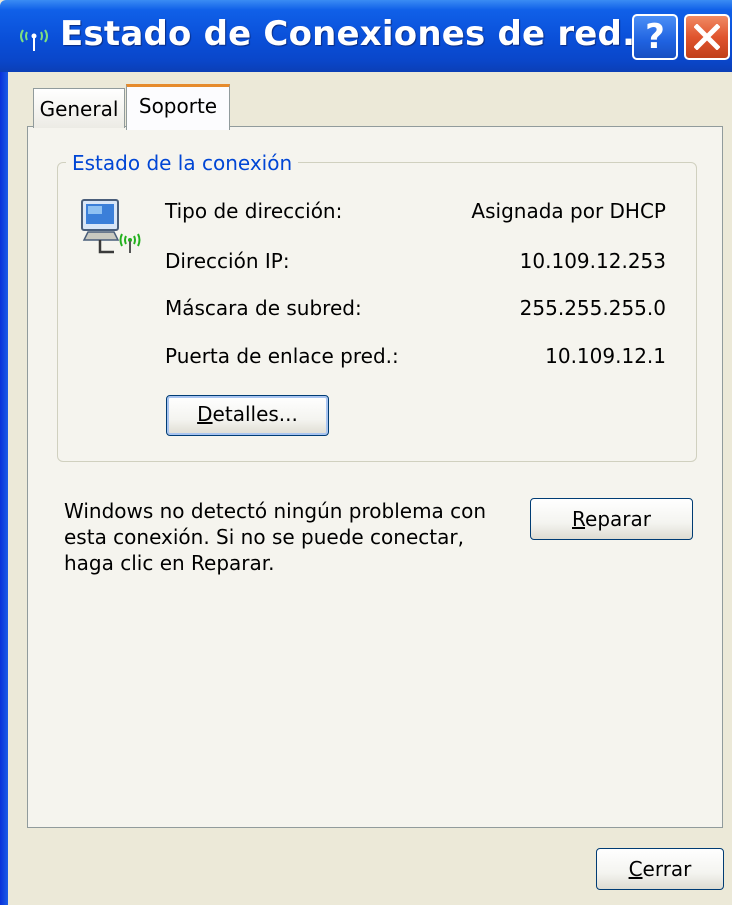 This screenshot has width=732, height=905. Describe the element at coordinates (592, 308) in the screenshot. I see `subnet-mask-value: 255.255.255.0` at that location.